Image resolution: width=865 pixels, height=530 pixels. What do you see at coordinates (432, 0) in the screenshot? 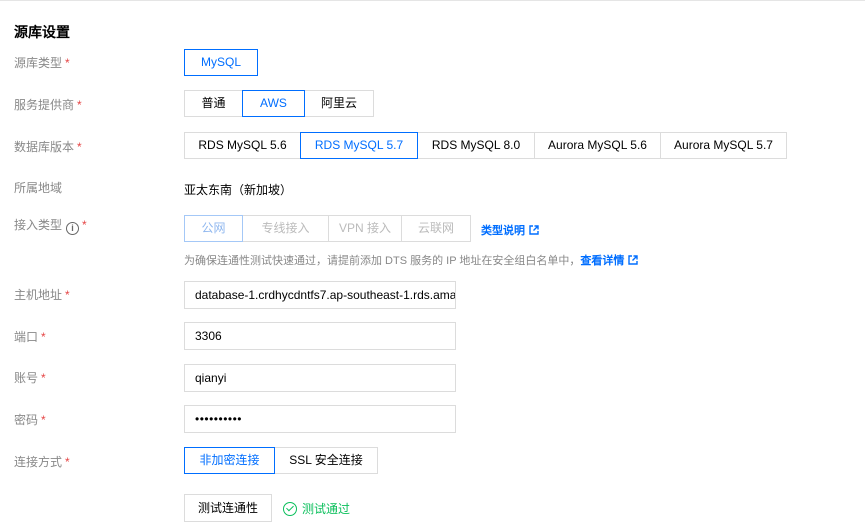
I see `top-divider` at bounding box center [432, 0].